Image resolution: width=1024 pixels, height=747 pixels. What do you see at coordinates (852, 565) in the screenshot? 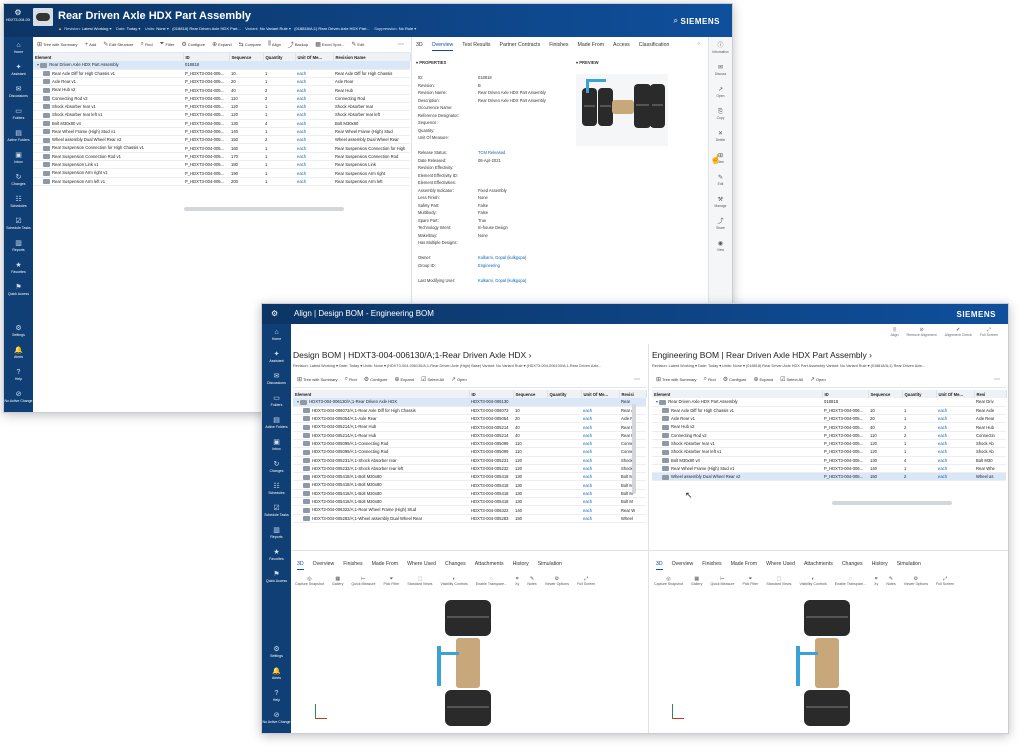
I see `tab-changes: Changes` at bounding box center [852, 565].